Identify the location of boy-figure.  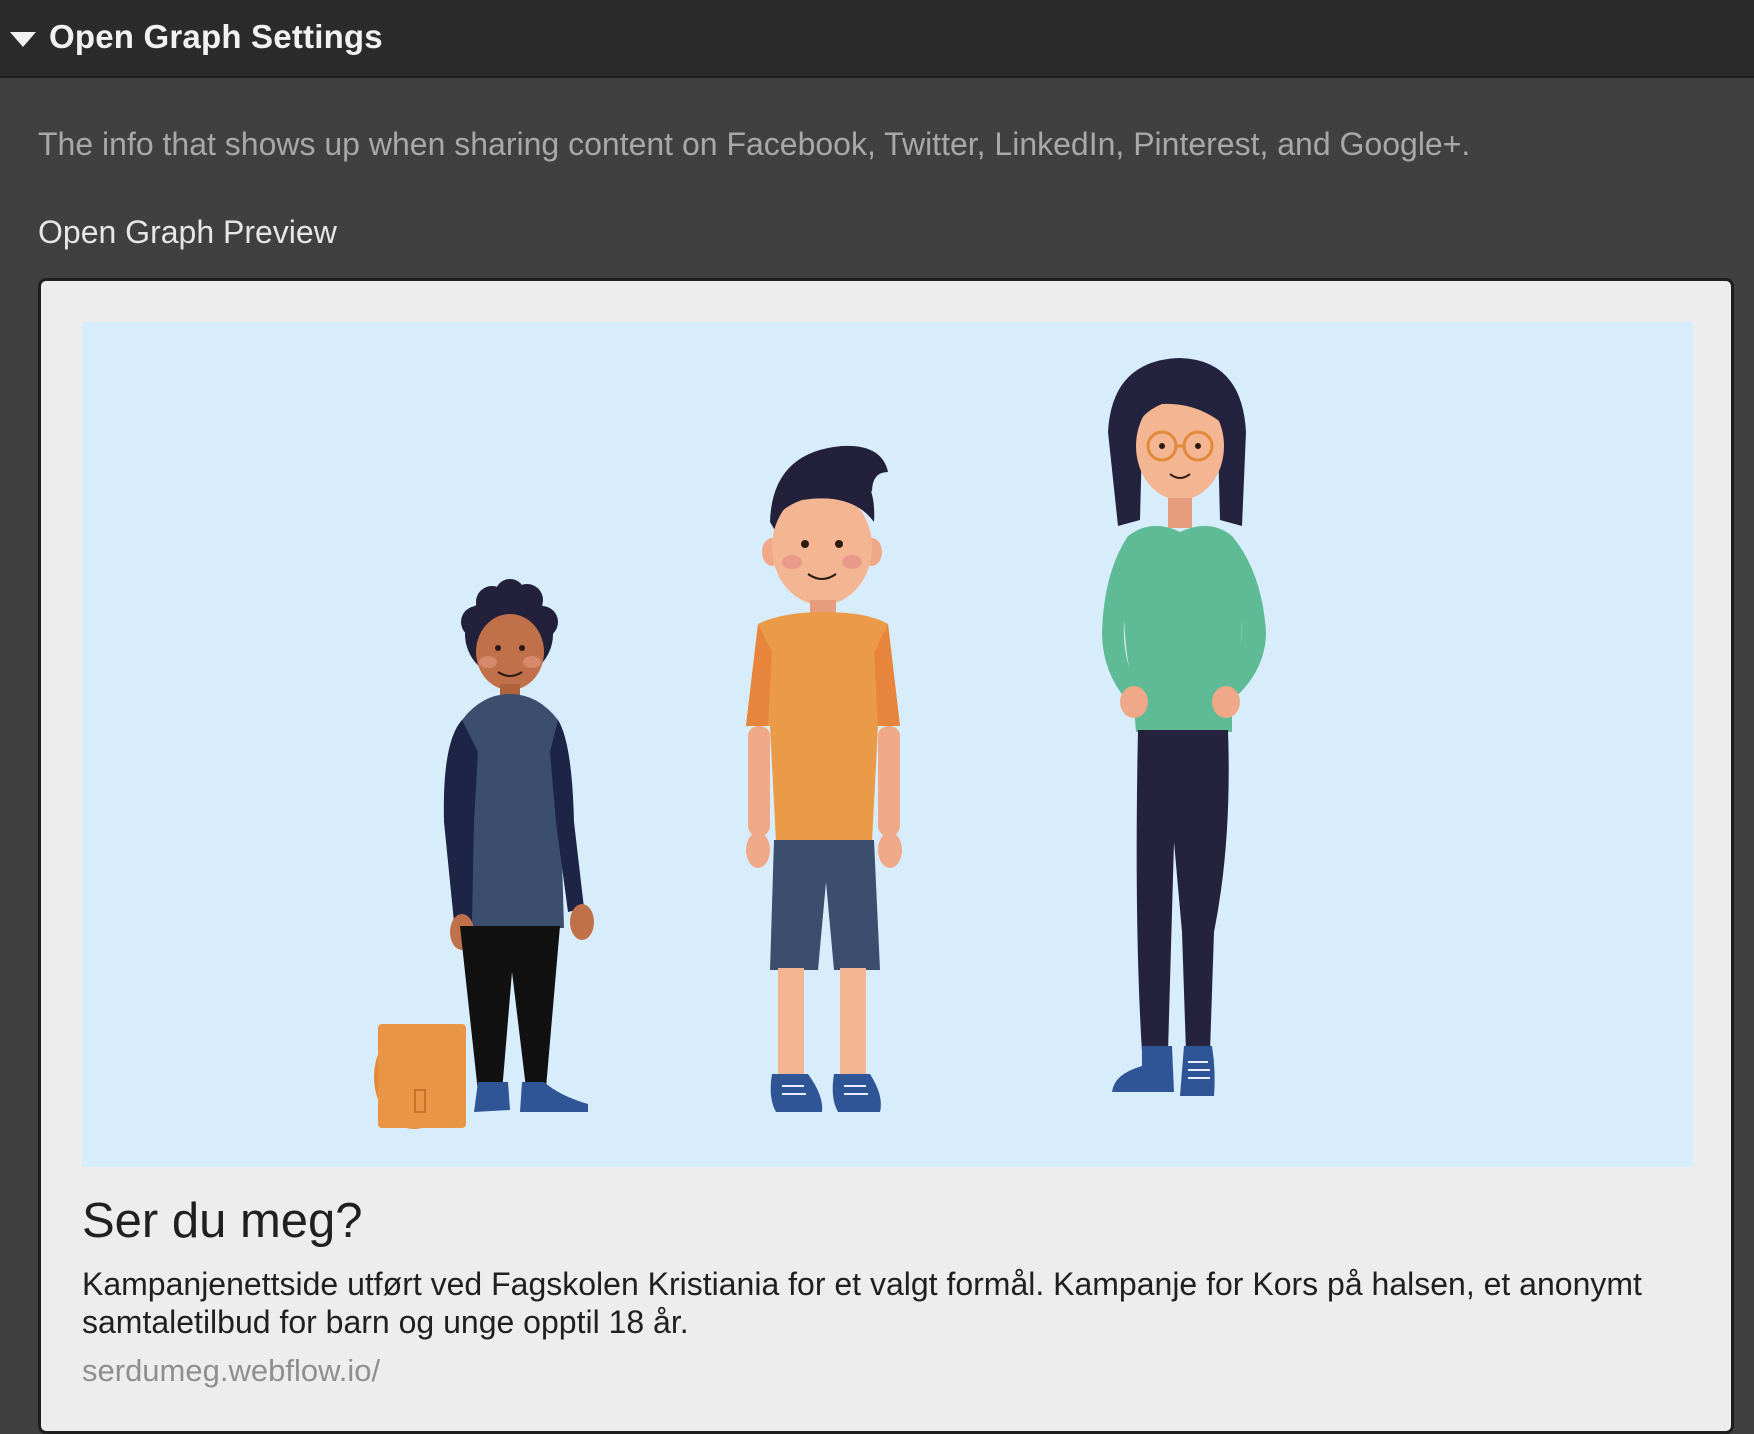
(824, 778).